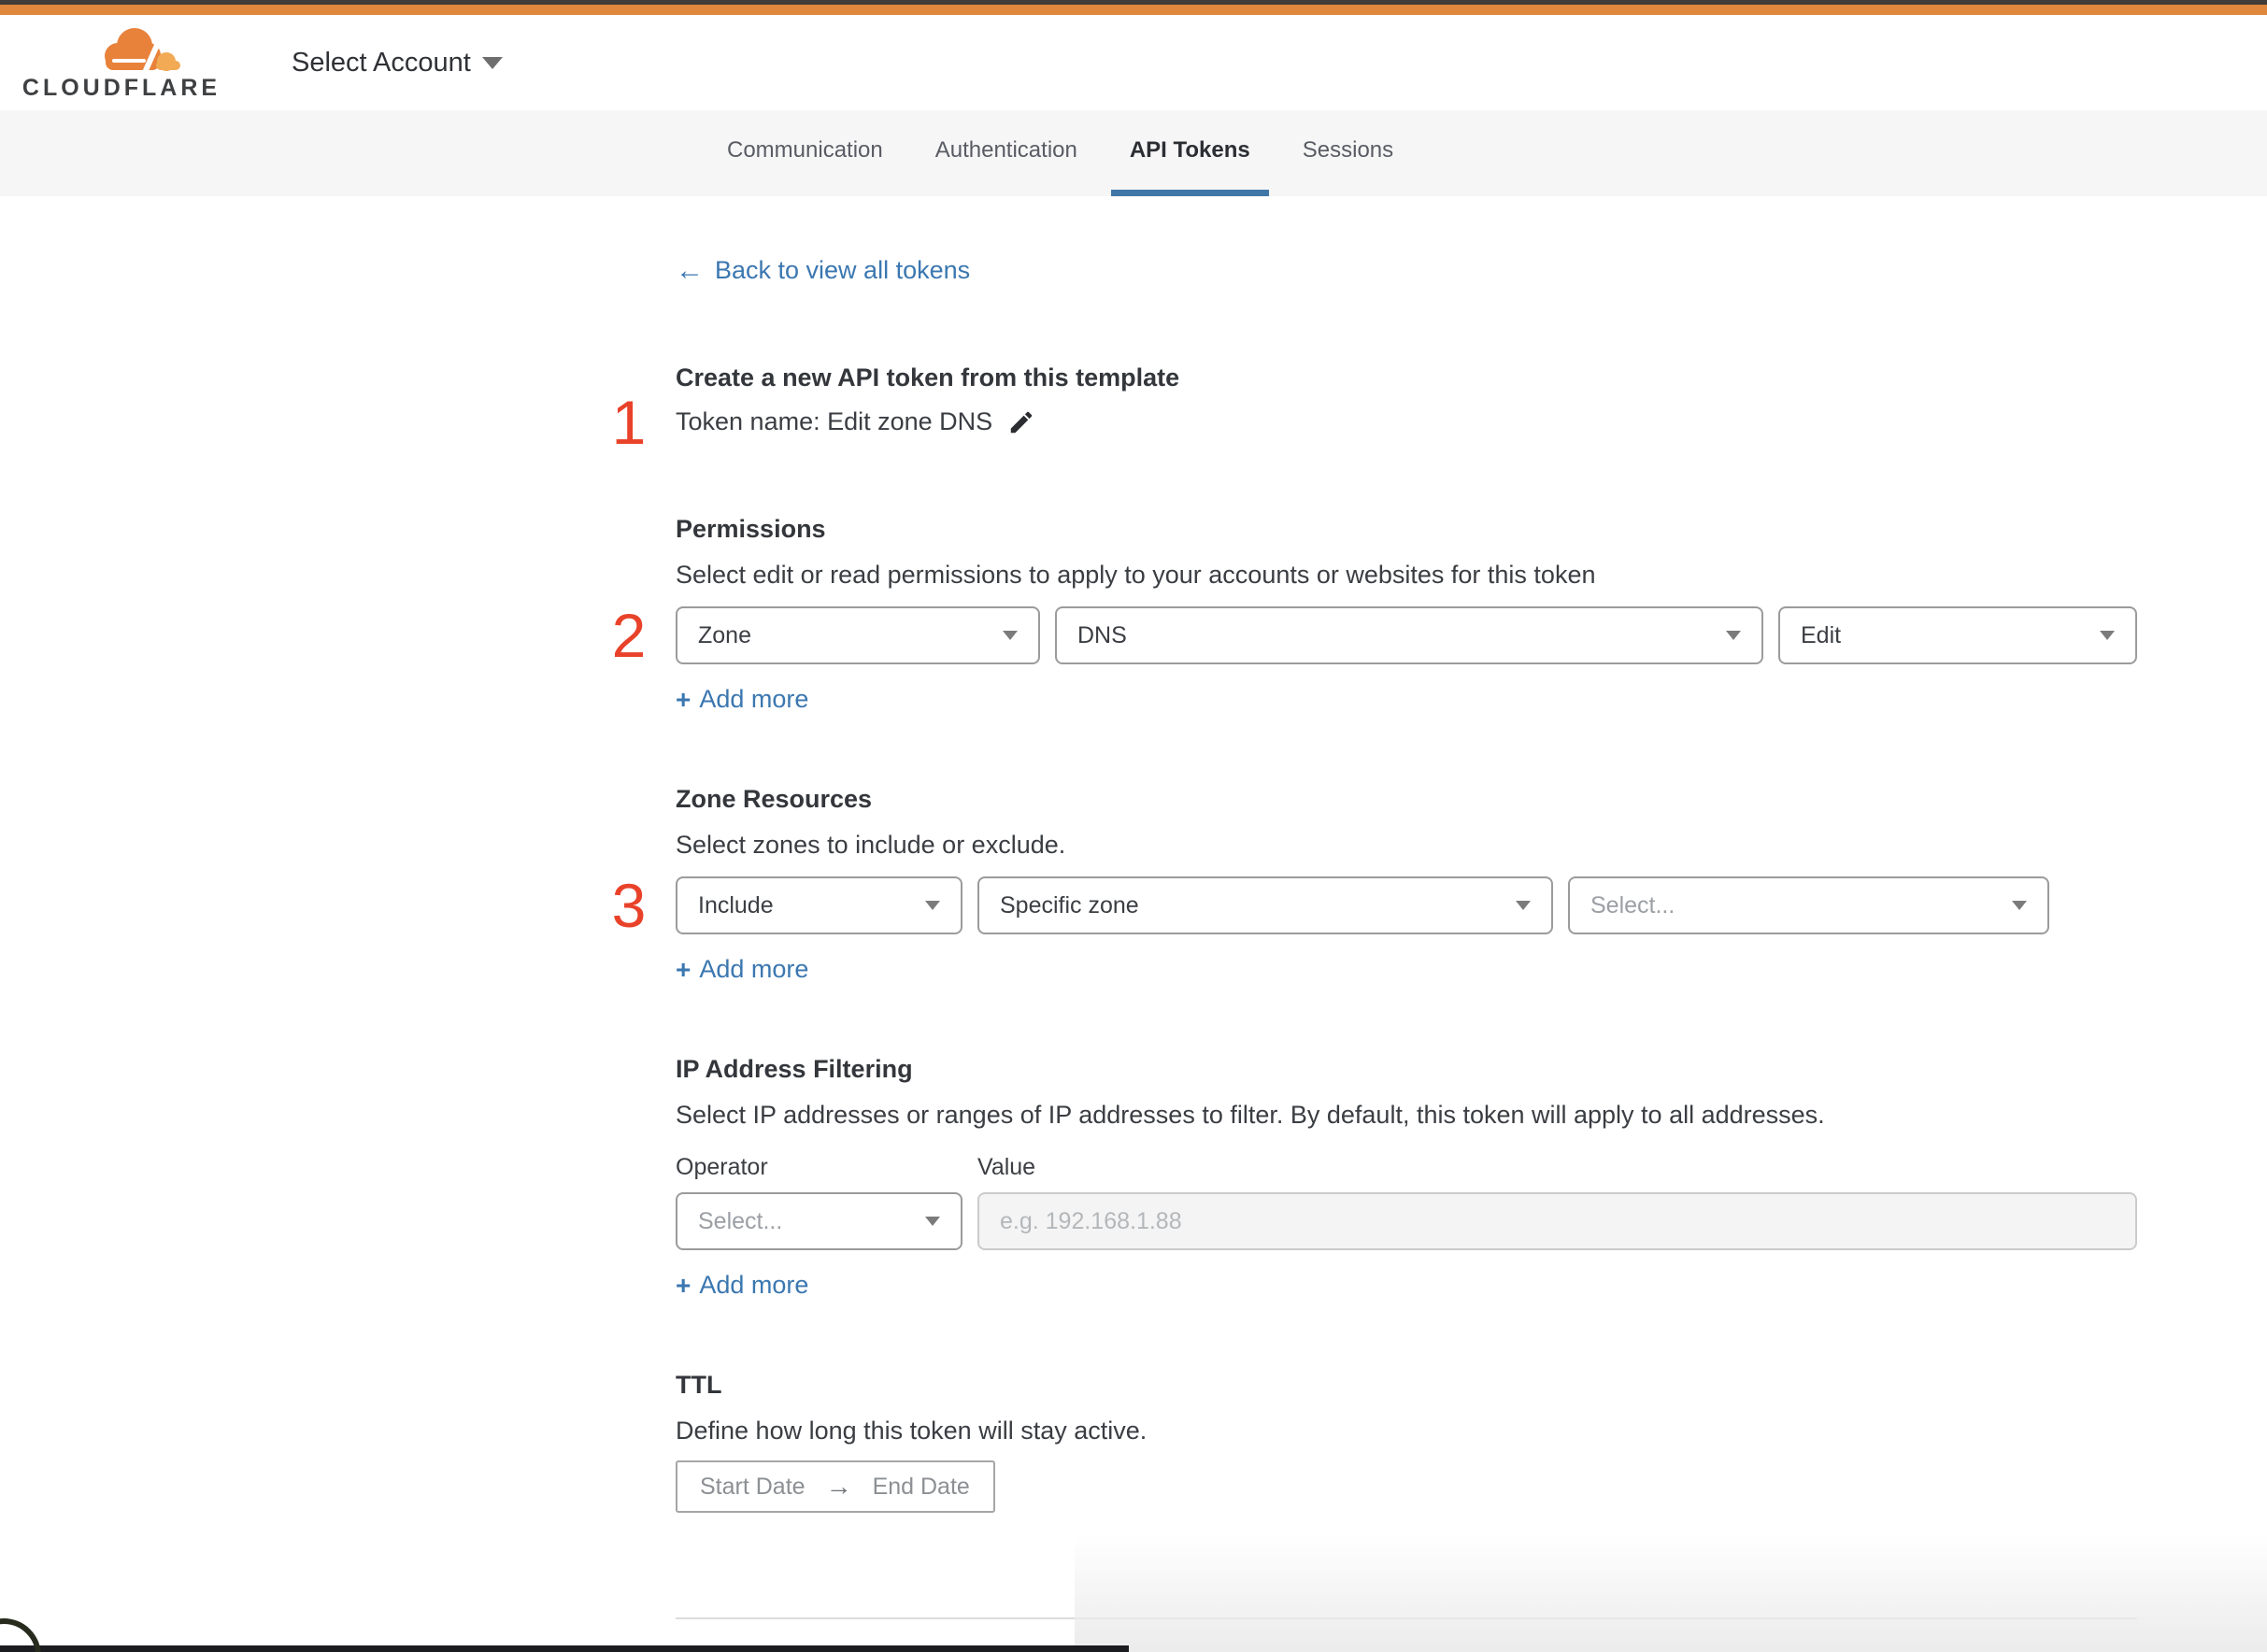 This screenshot has width=2267, height=1652. What do you see at coordinates (382, 63) in the screenshot?
I see `account-selector-label: Select Account` at bounding box center [382, 63].